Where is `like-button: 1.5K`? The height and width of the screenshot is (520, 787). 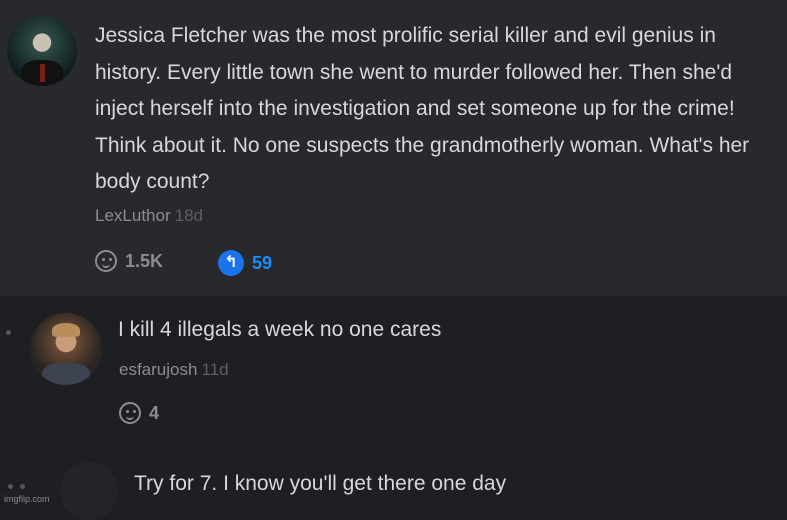 like-button: 1.5K is located at coordinates (129, 261).